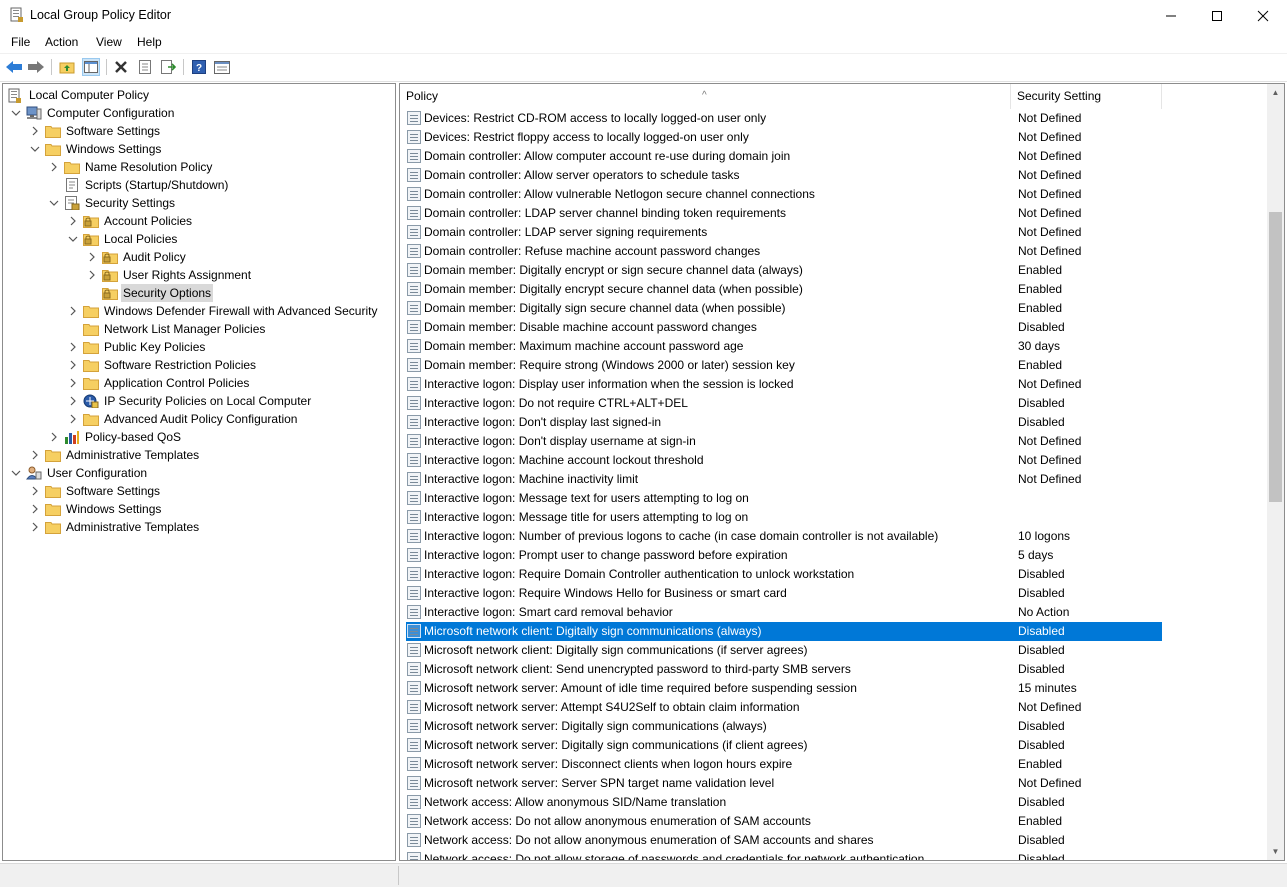 The height and width of the screenshot is (887, 1287). What do you see at coordinates (20, 42) in the screenshot?
I see `menu-file: File` at bounding box center [20, 42].